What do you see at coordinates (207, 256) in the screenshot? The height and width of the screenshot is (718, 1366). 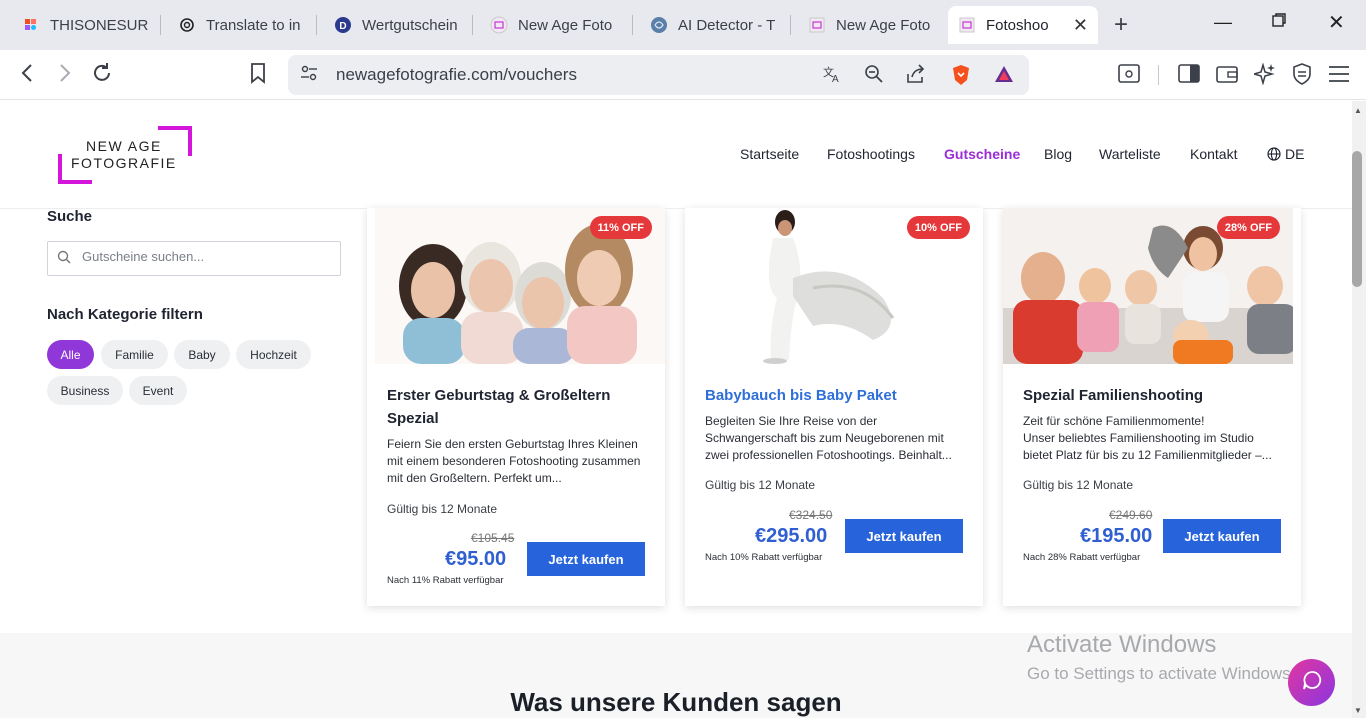 I see `search-input` at bounding box center [207, 256].